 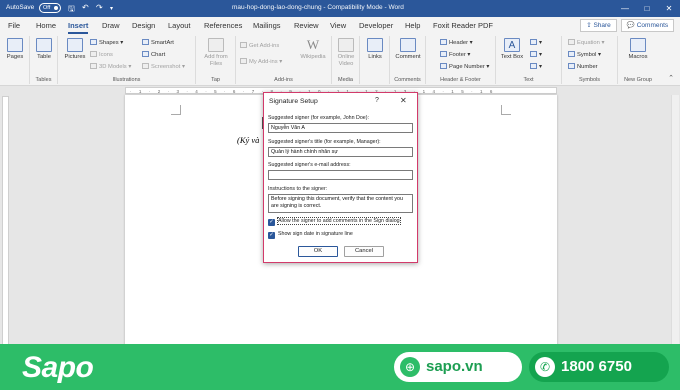 What do you see at coordinates (455, 54) in the screenshot?
I see `footer-button: Footer ▾` at bounding box center [455, 54].